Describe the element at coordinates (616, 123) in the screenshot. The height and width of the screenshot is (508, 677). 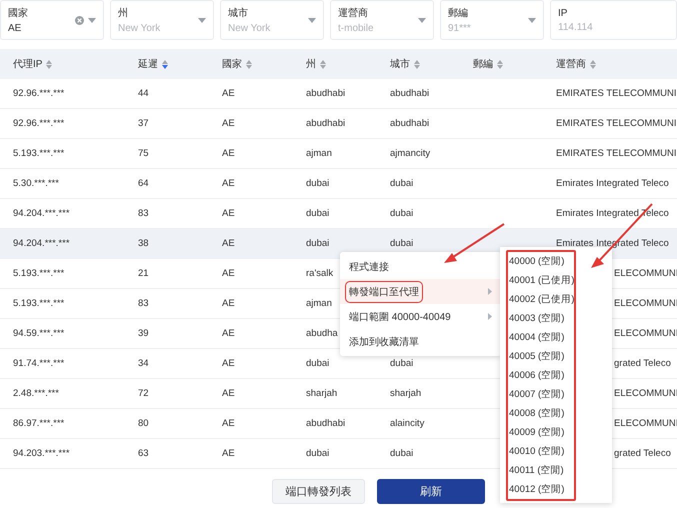
I see `table-cell: EMIRATES TELECOMMUNI` at that location.